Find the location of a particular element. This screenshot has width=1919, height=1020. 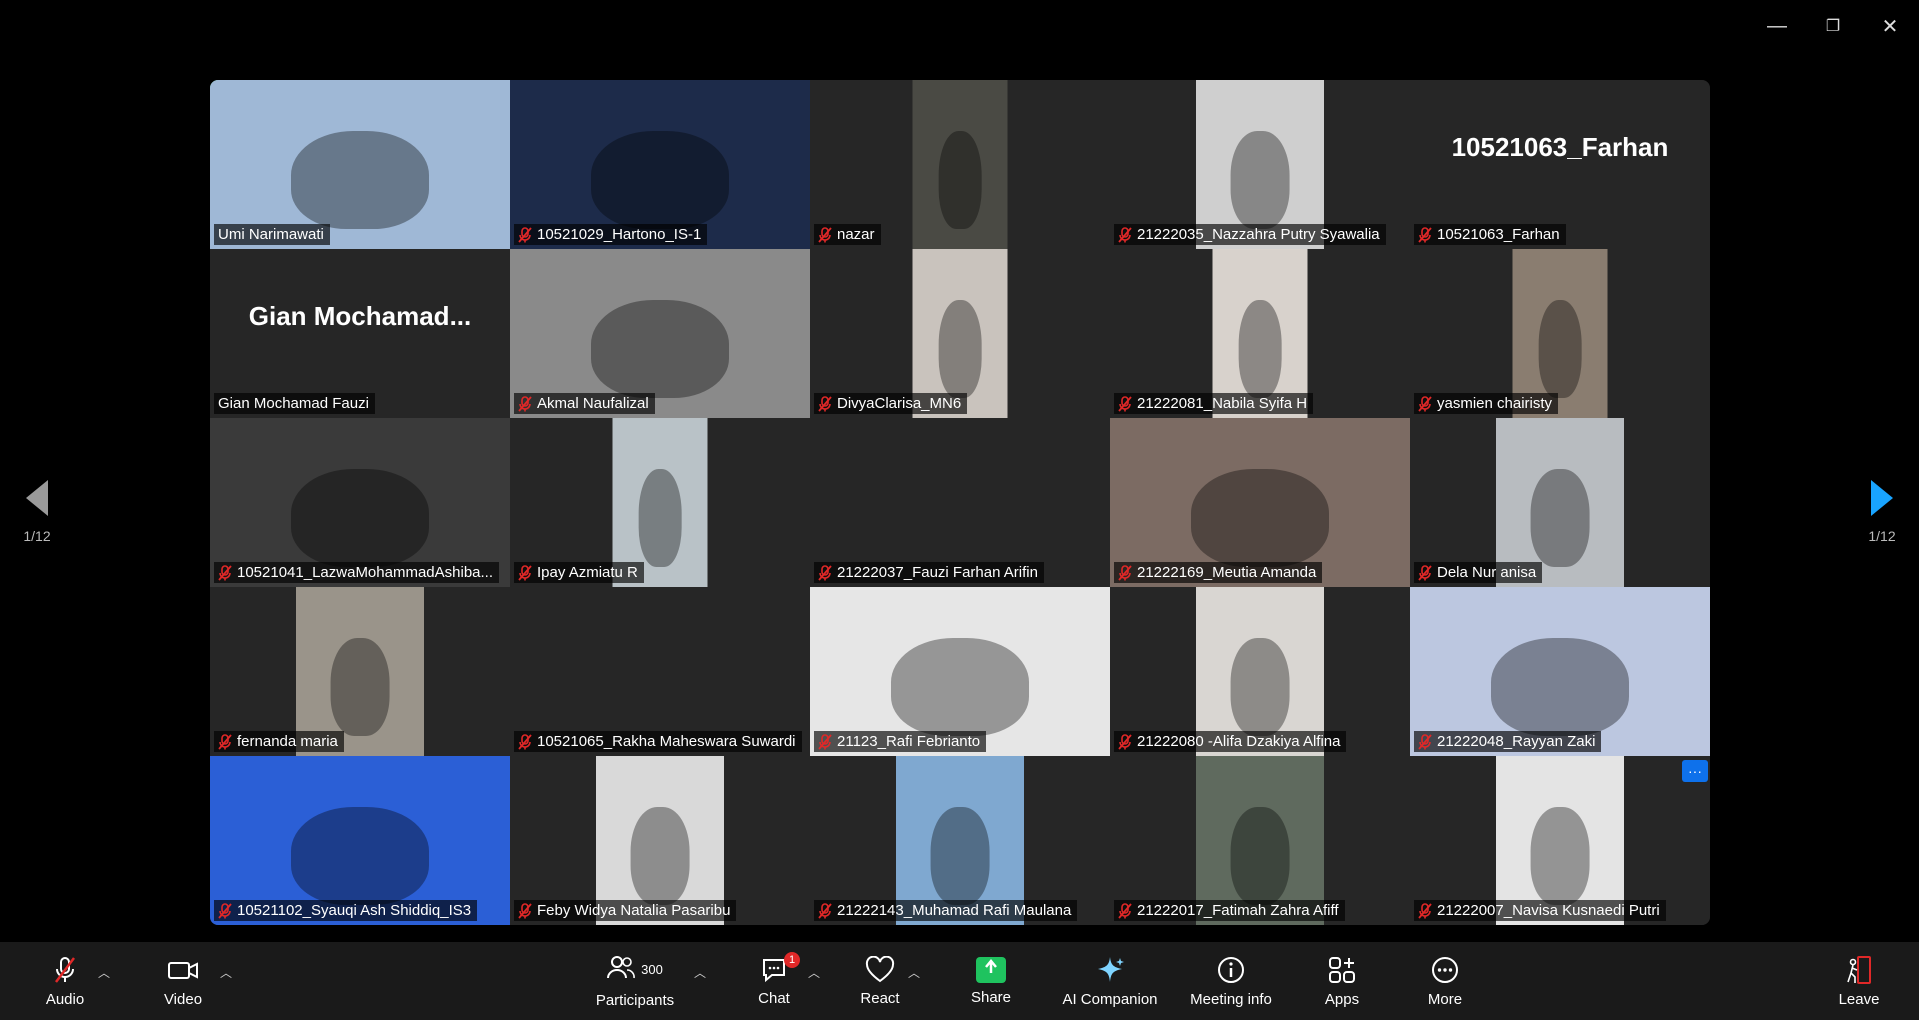

participant-tile: 21222048_Rayyan Zaki is located at coordinates (1560, 671).